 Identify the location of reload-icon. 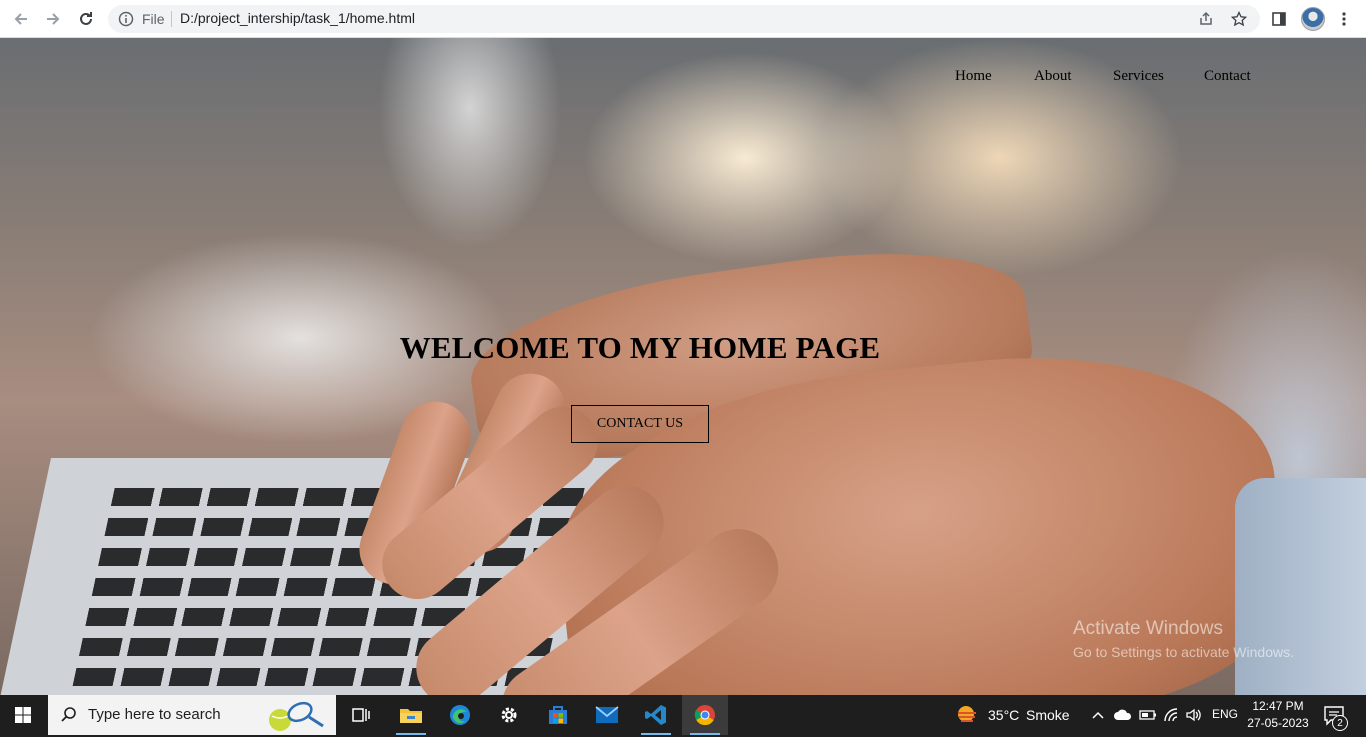
(86, 19).